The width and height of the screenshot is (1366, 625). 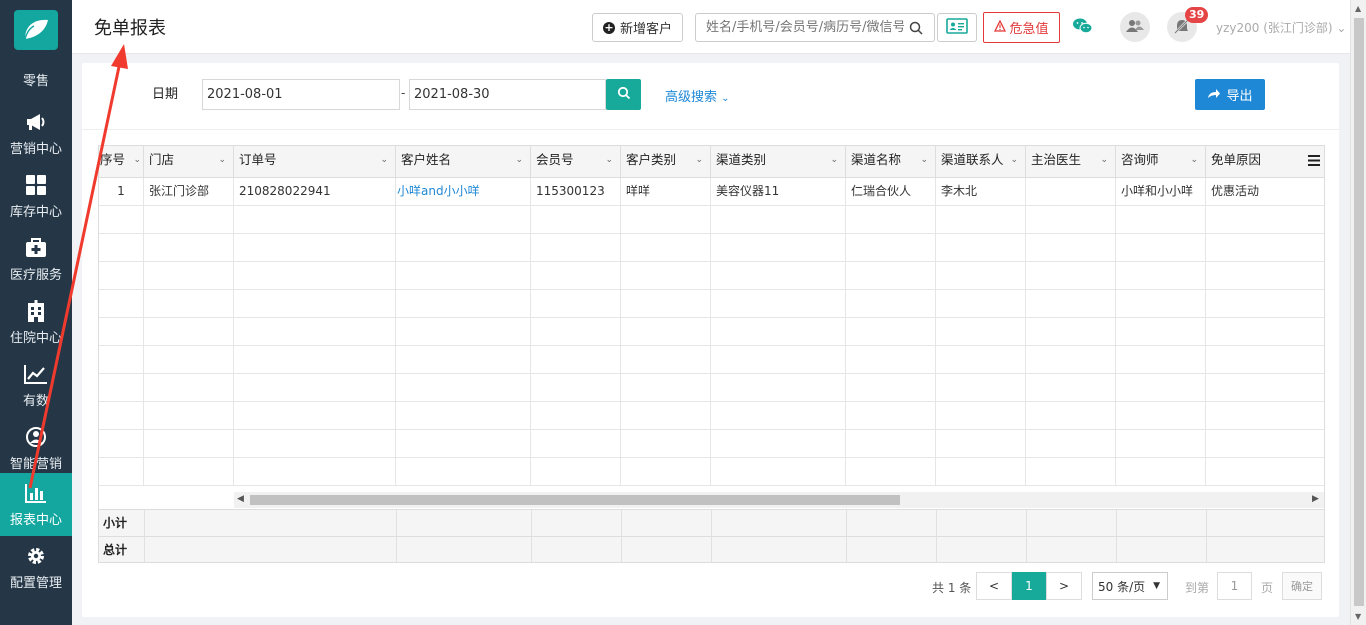 I want to click on customer-search, so click(x=815, y=27).